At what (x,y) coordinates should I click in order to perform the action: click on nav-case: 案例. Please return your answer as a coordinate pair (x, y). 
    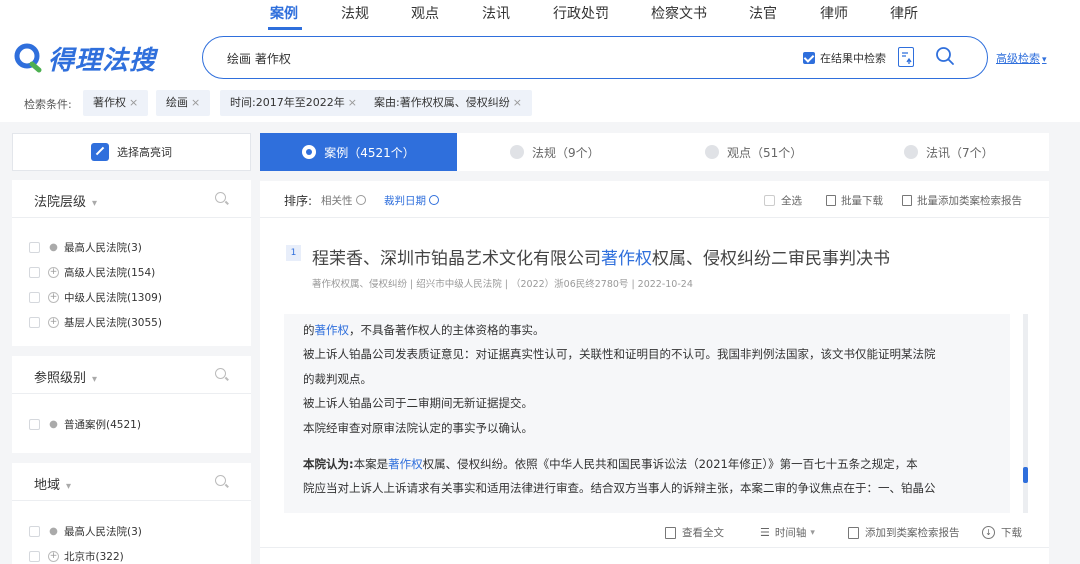
    Looking at the image, I should click on (284, 13).